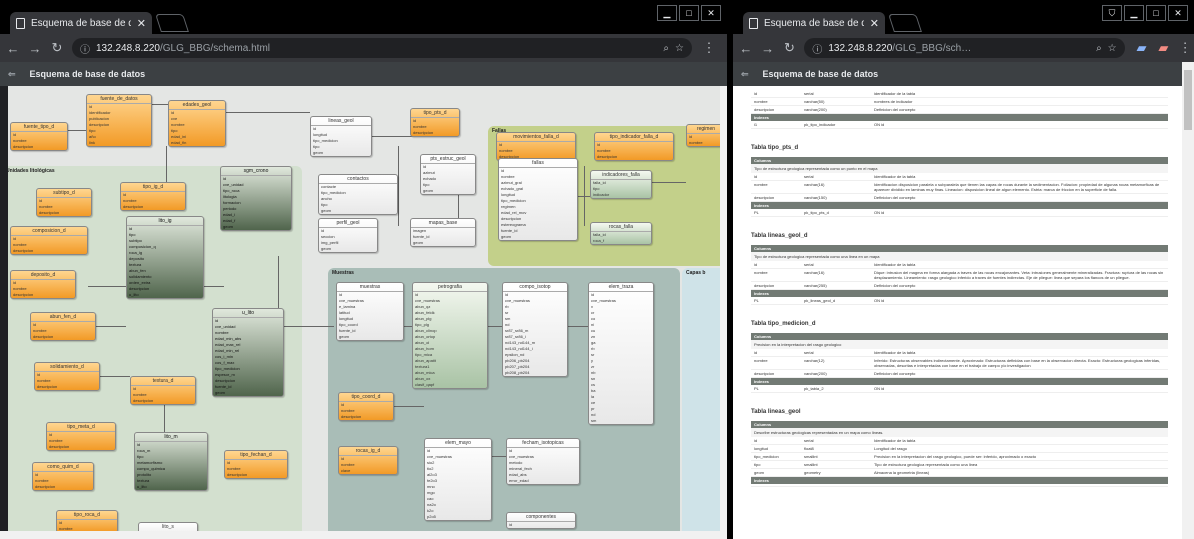  I want to click on entity-perfil-geol: perfil_geol id seccion img_perfil geom, so click(348, 235).